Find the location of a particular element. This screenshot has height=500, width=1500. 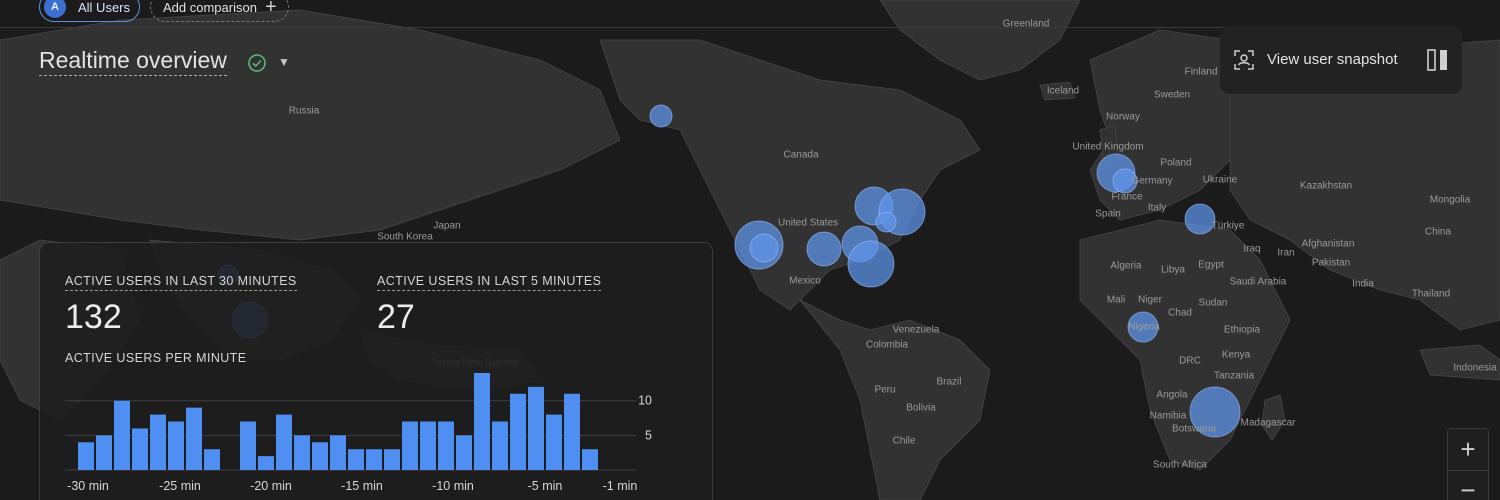

map-label-kenya: Kenya is located at coordinates (1236, 355).